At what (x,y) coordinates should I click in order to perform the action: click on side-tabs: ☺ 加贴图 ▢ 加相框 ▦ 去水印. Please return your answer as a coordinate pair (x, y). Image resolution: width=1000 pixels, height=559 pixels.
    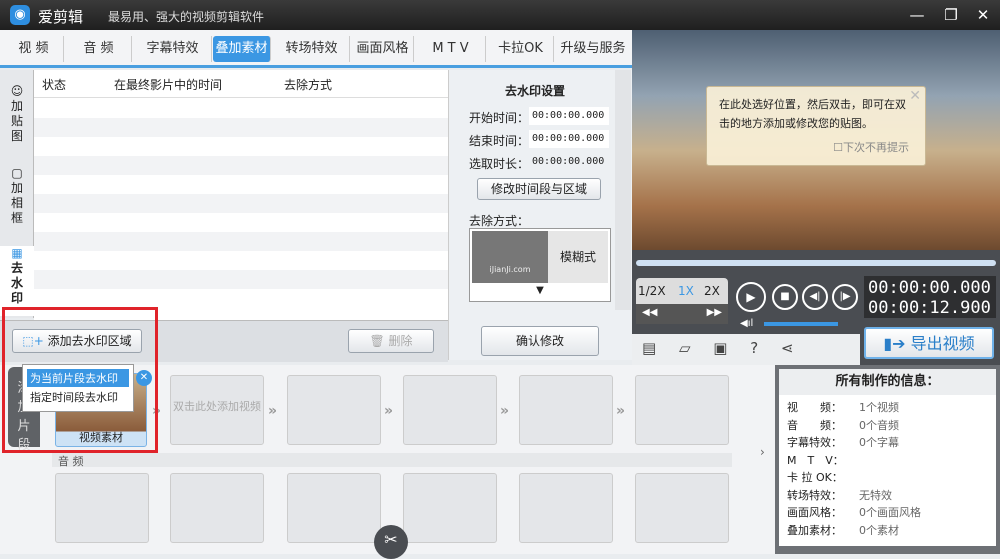
    Looking at the image, I should click on (17, 194).